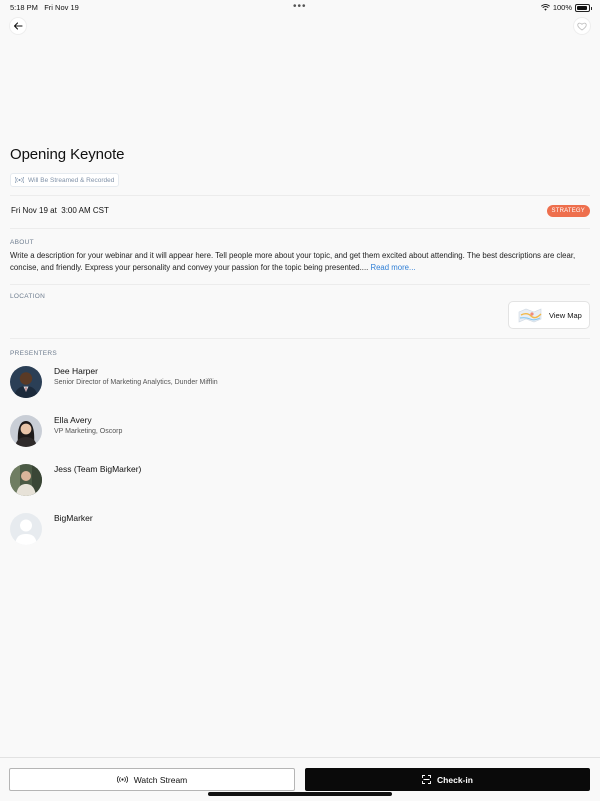 The height and width of the screenshot is (801, 600). I want to click on watch-stream-label: Watch Stream, so click(160, 779).